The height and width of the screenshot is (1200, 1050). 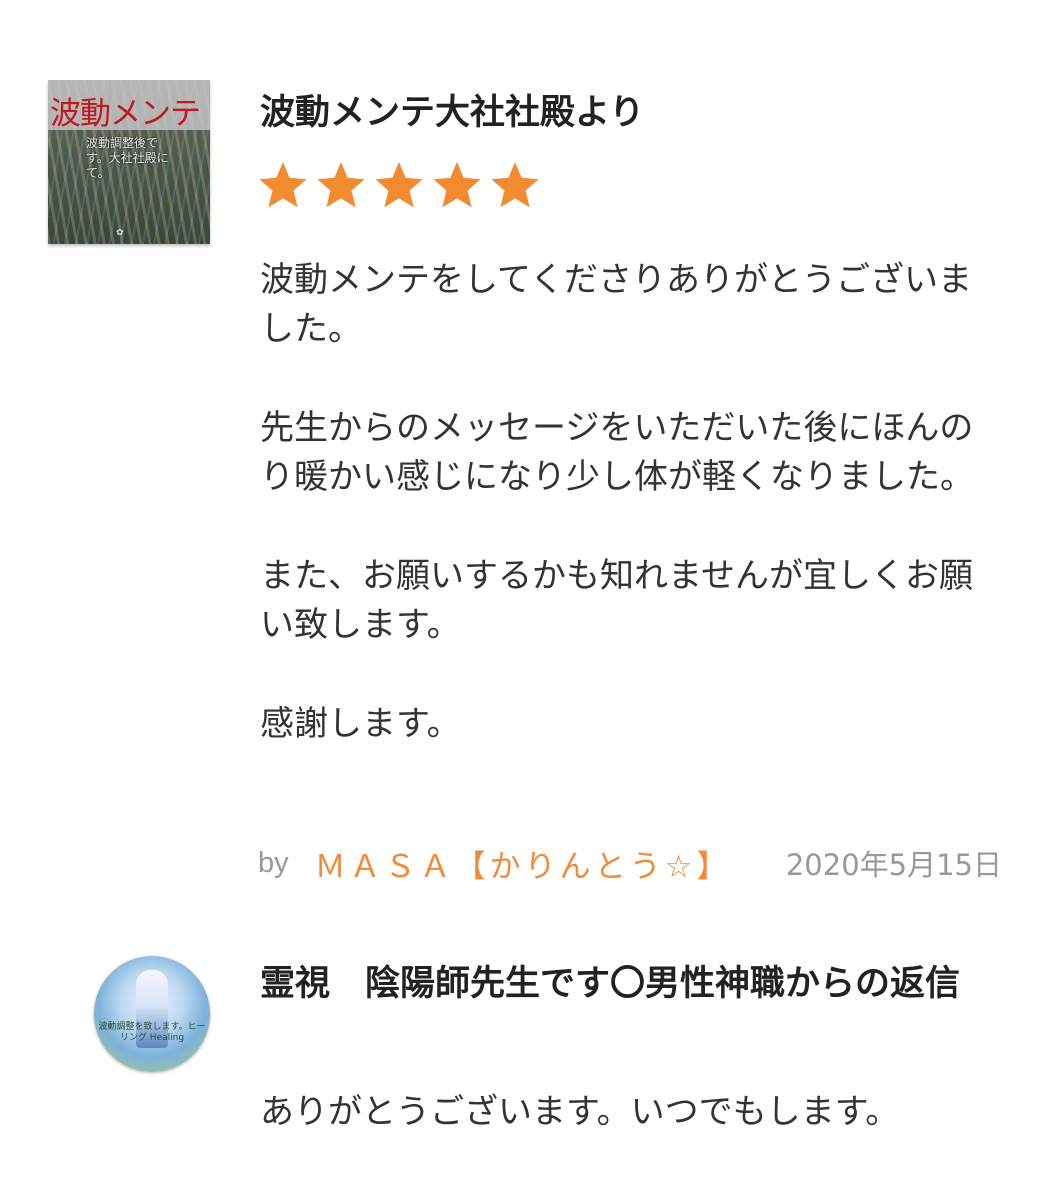 What do you see at coordinates (452, 113) in the screenshot?
I see `review-title: 波動メンテ大社社殿より` at bounding box center [452, 113].